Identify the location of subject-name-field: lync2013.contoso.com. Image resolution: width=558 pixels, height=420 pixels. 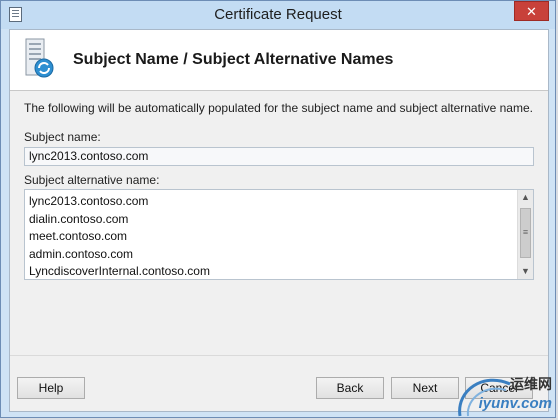
(279, 156).